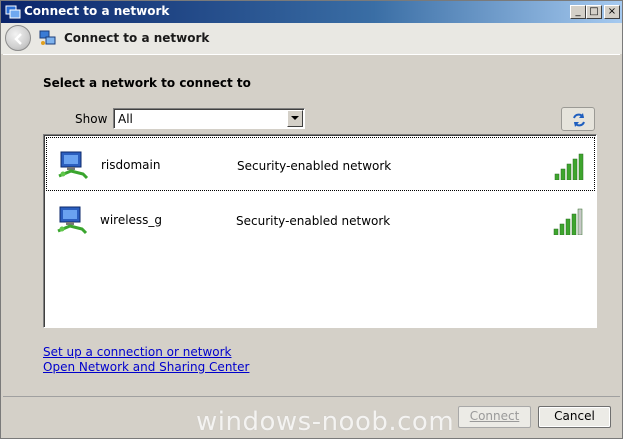 This screenshot has width=623, height=439. Describe the element at coordinates (137, 352) in the screenshot. I see `setup-connection-link: Set up a connection or network` at that location.